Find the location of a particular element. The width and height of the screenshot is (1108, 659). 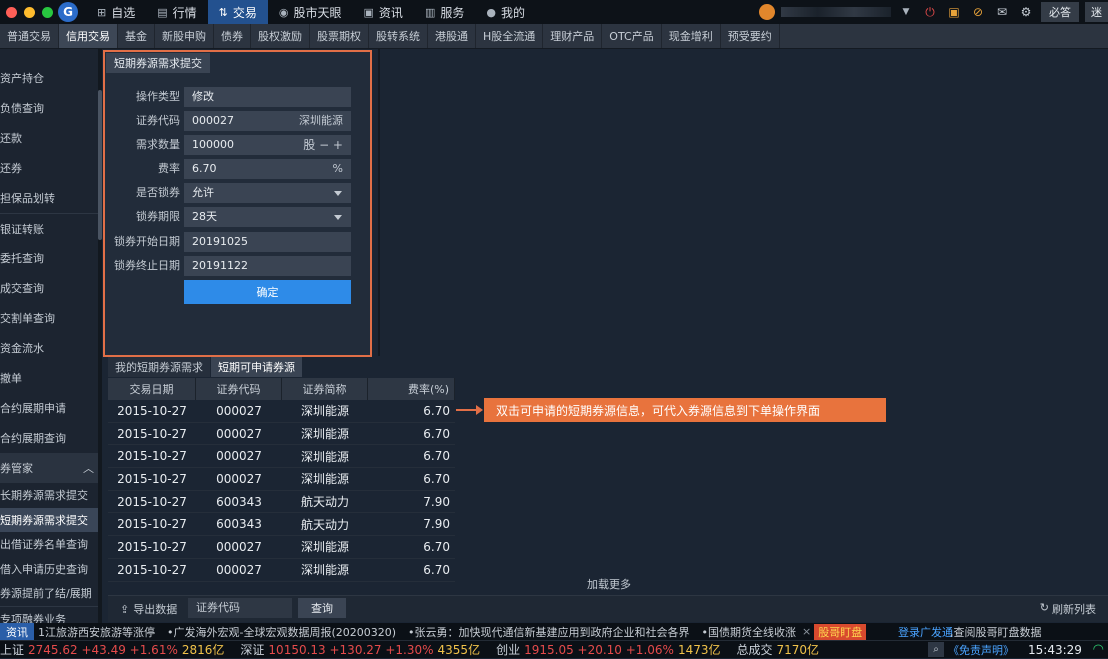

ticker-item: •广发海外宏观-全球宏观数据周报(20200320) is located at coordinates (281, 632).